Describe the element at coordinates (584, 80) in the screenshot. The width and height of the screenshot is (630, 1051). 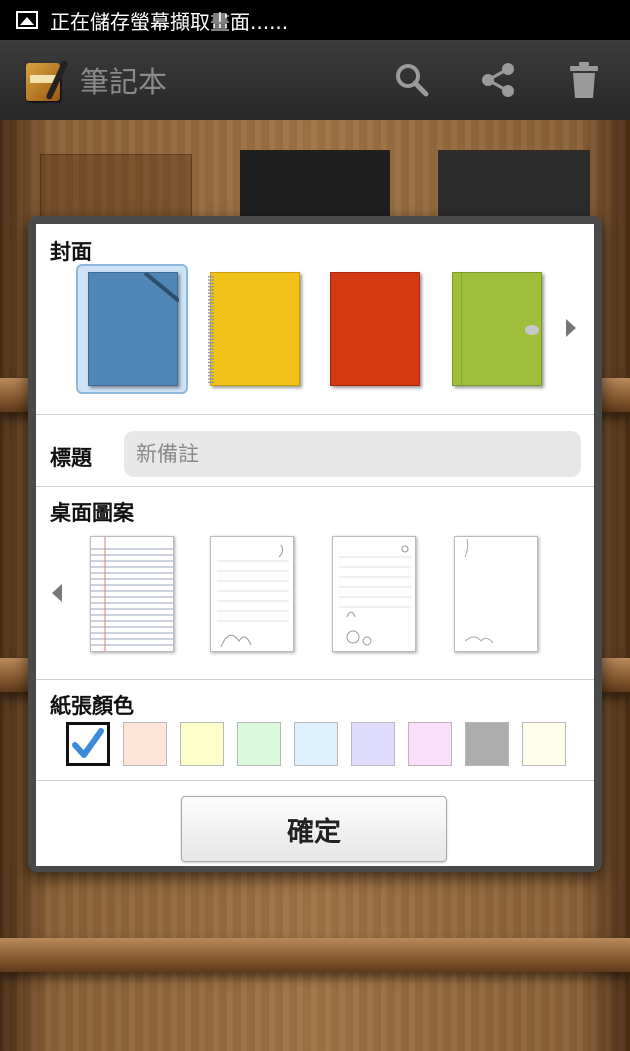
I see `trash-icon` at that location.